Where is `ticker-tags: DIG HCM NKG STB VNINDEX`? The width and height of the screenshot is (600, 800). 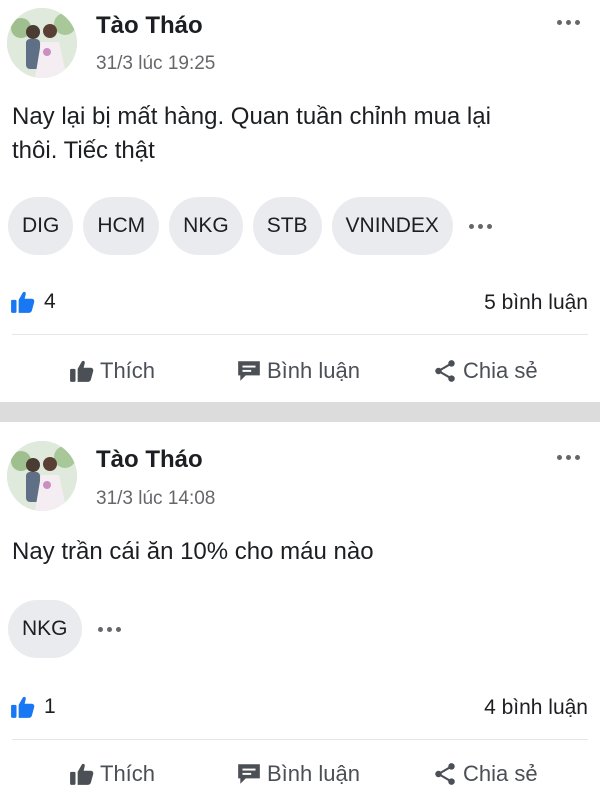
ticker-tags: DIG HCM NKG STB VNINDEX is located at coordinates (253, 226).